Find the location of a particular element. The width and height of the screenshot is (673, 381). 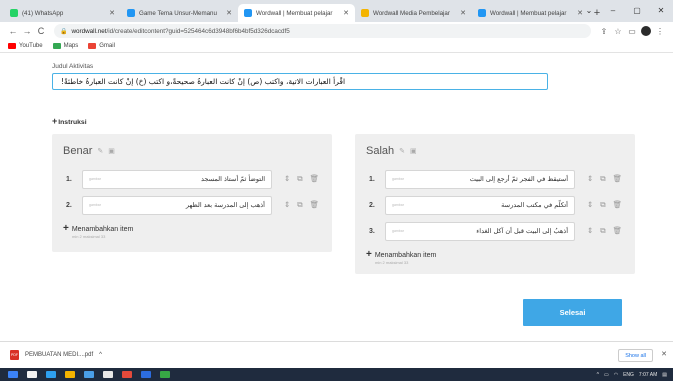

bookmark-label: Gmail is located at coordinates (107, 46).